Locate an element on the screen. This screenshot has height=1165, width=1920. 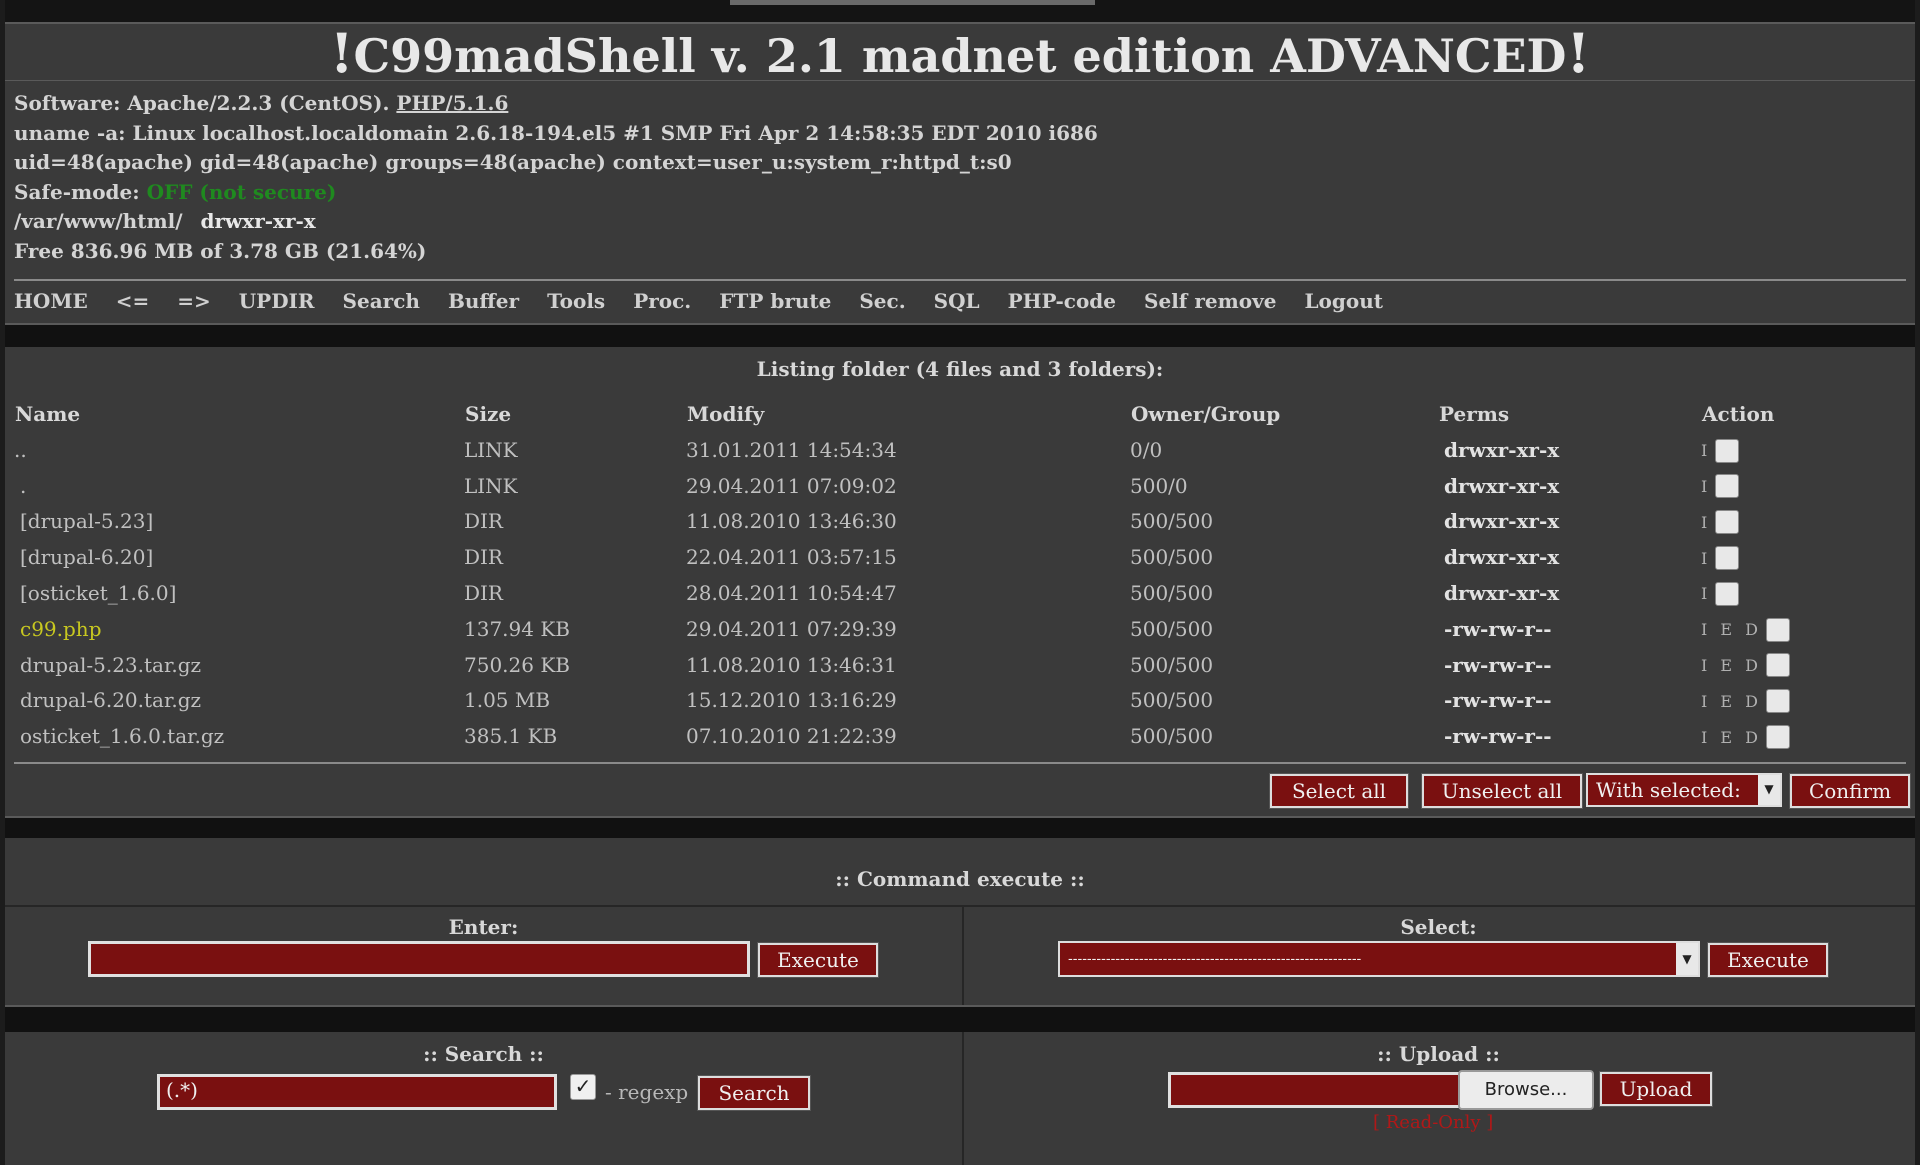
enter-label: Enter: is located at coordinates (483, 927).